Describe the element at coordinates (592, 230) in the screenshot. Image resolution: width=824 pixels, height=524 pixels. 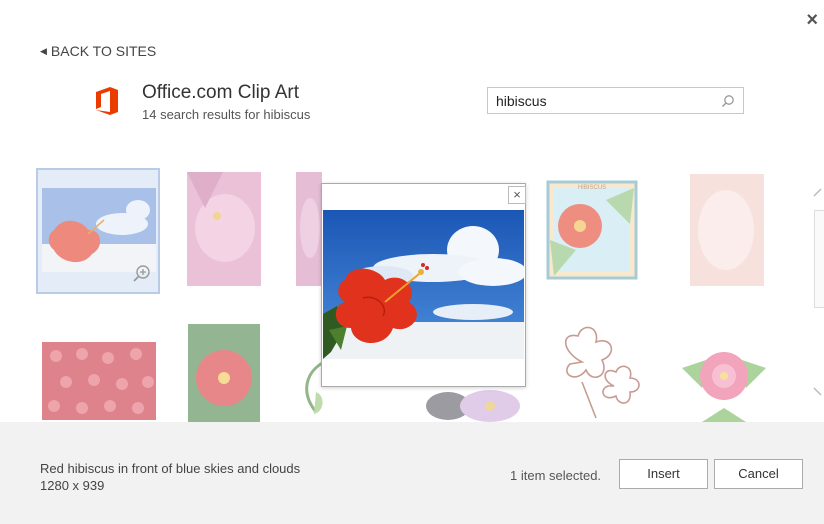
I see `result-thumb-5: HIBISCUS` at that location.